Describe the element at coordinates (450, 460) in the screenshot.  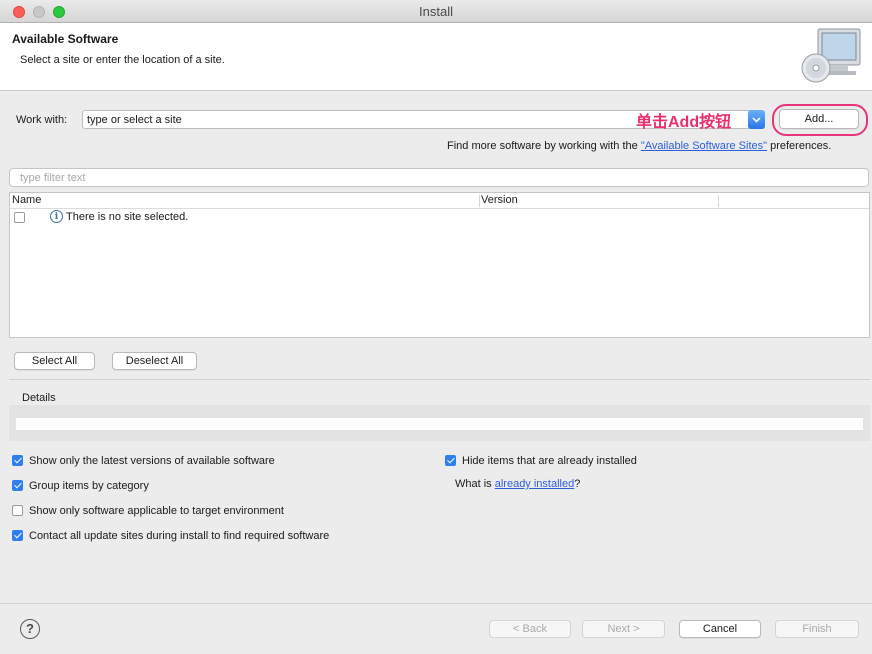
I see `hide-installed-checkbox` at that location.